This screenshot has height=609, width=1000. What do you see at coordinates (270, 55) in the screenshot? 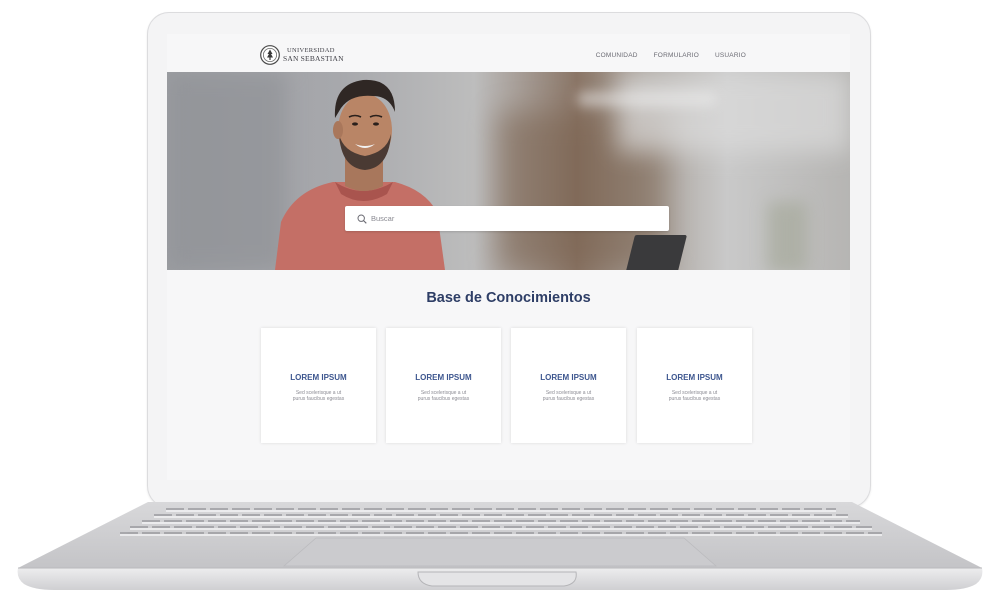
I see `university-seal-icon` at bounding box center [270, 55].